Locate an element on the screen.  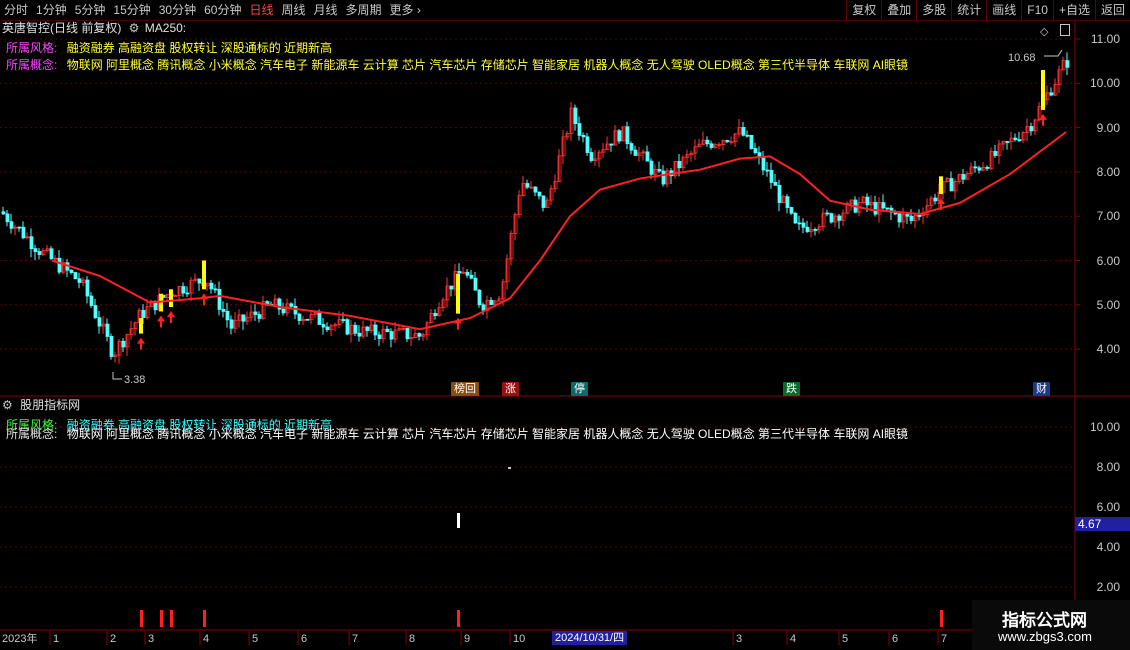
watermark: 指标公式网 www.zbgs3.com is located at coordinates (1051, 625).